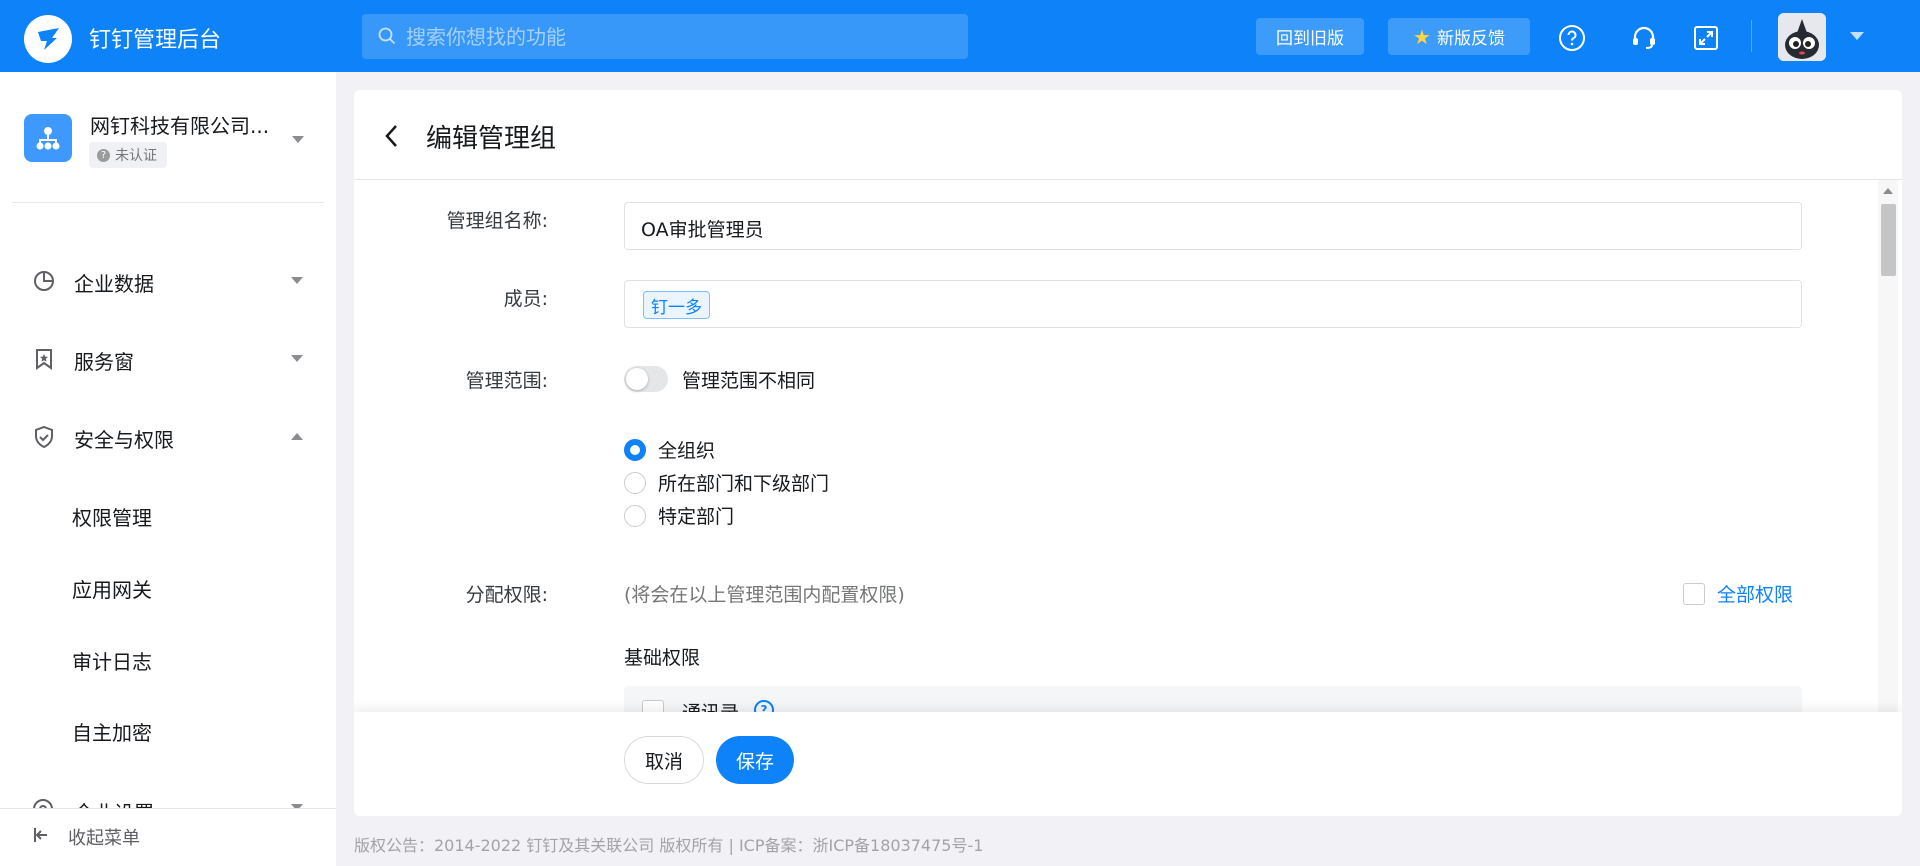 This screenshot has height=866, width=1920. What do you see at coordinates (1706, 38) in the screenshot?
I see `fullscreen-icon` at bounding box center [1706, 38].